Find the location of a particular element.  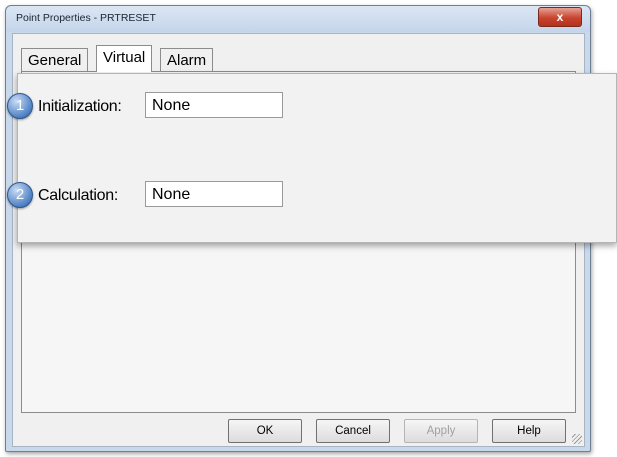

tab-general: General is located at coordinates (55, 59).